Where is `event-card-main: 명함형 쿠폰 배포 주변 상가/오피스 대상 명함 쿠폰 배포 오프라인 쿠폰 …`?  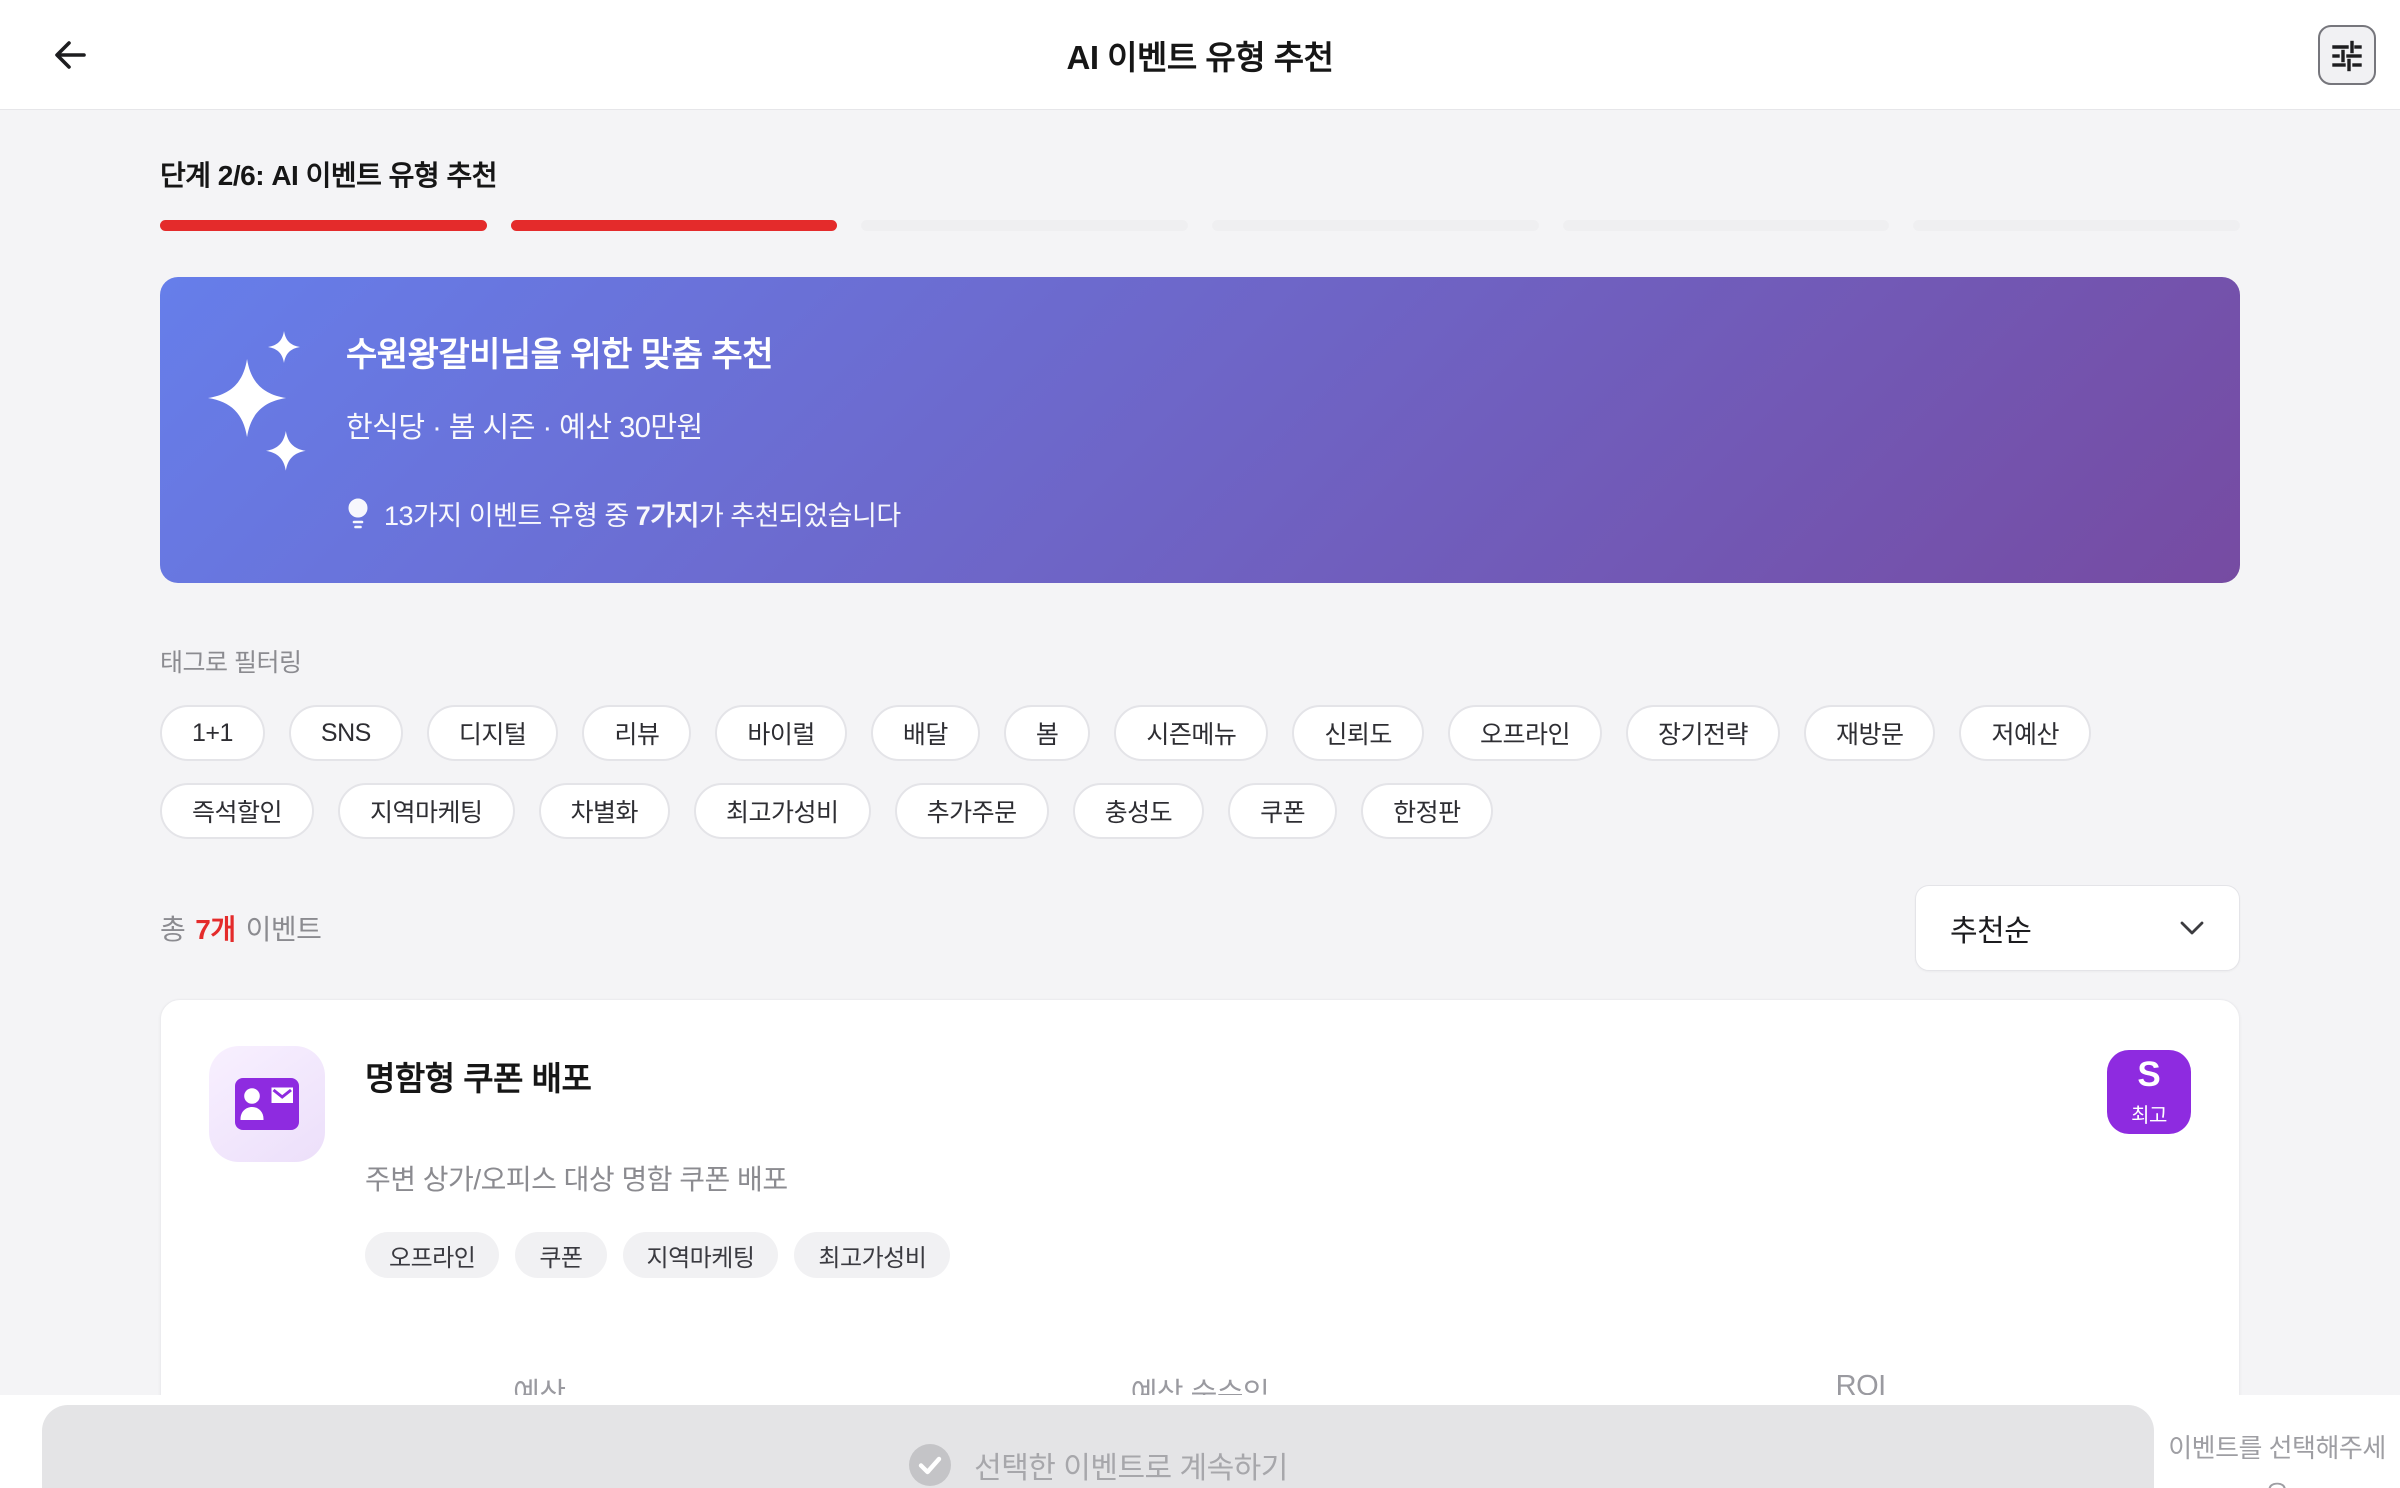 event-card-main: 명함형 쿠폰 배포 주변 상가/오피스 대상 명함 쿠폰 배포 오프라인 쿠폰 … is located at coordinates (1236, 1162).